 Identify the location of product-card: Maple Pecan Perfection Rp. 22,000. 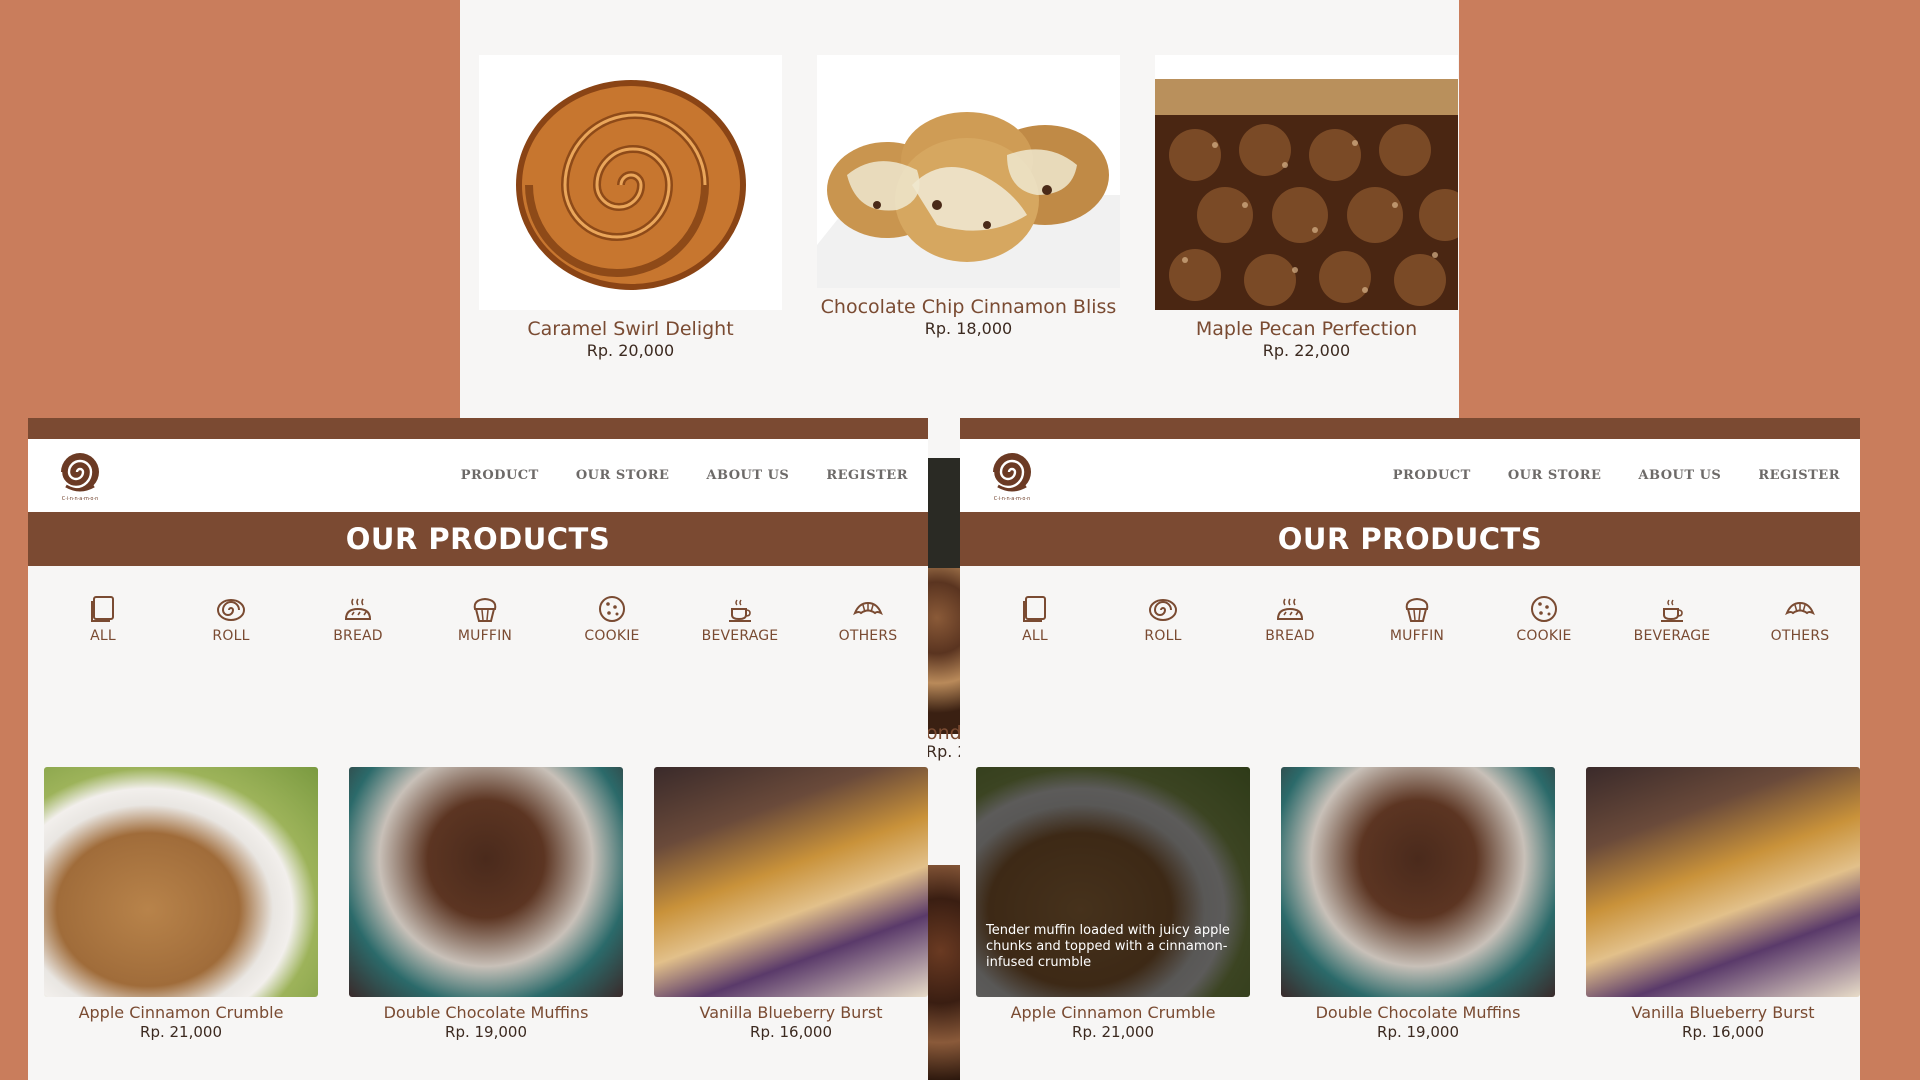
(1306, 208).